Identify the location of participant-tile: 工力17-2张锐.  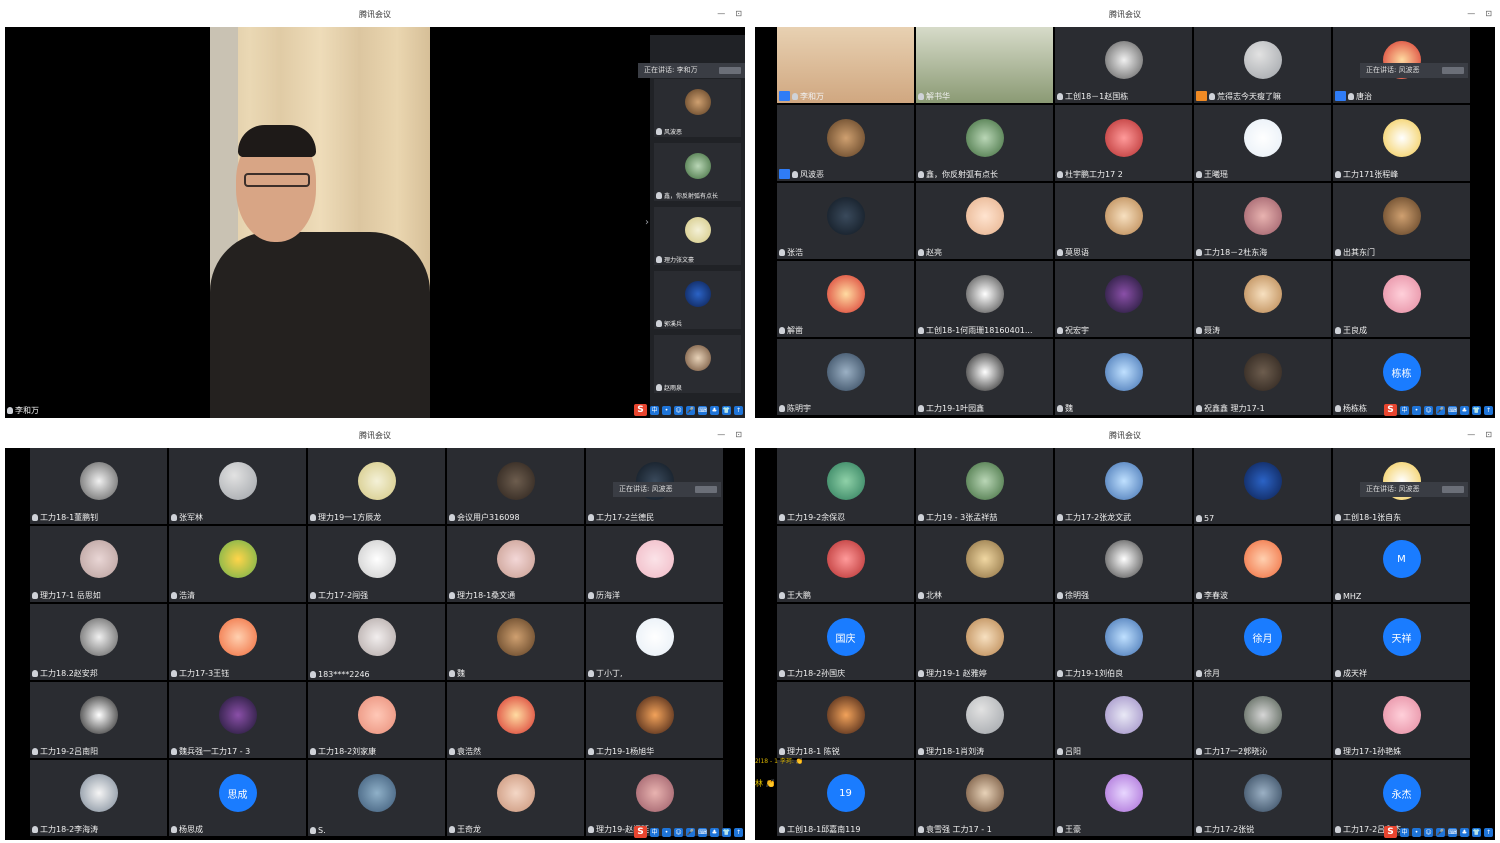
(1262, 798).